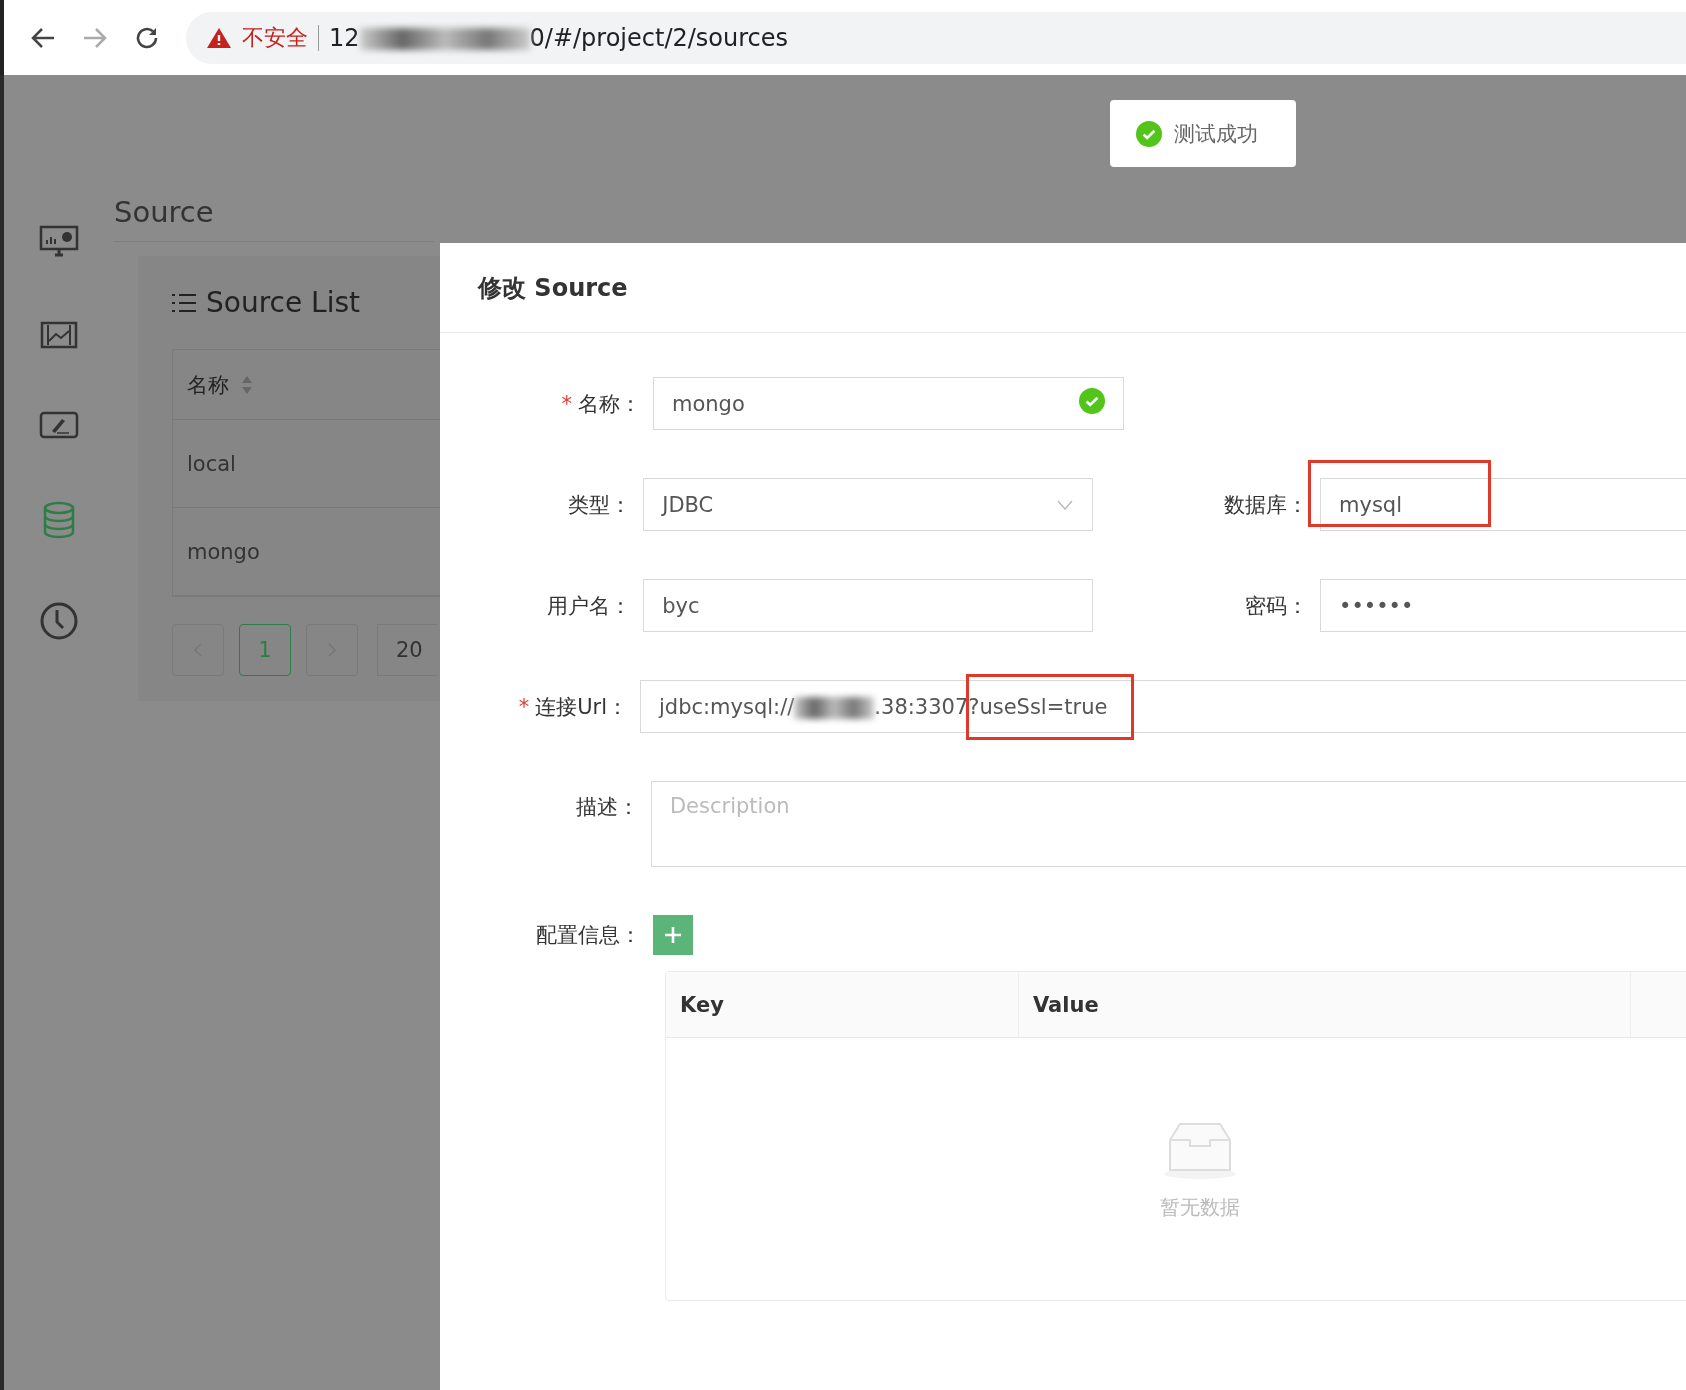  Describe the element at coordinates (600, 505) in the screenshot. I see `field-label: 类型：` at that location.